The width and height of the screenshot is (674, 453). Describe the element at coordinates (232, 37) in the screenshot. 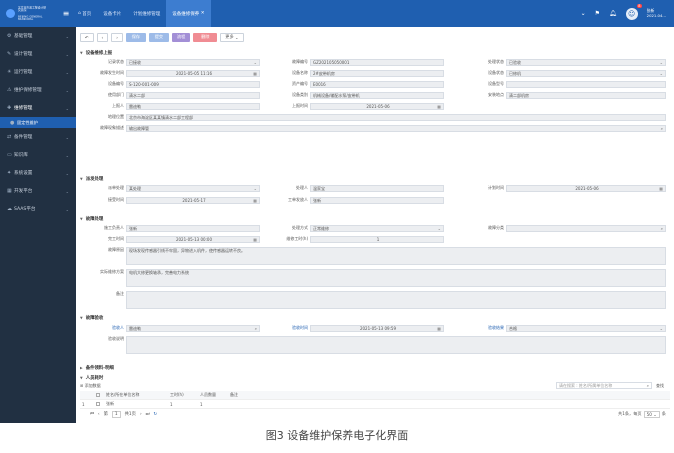

I see `more-button: 更多 ⌄` at that location.